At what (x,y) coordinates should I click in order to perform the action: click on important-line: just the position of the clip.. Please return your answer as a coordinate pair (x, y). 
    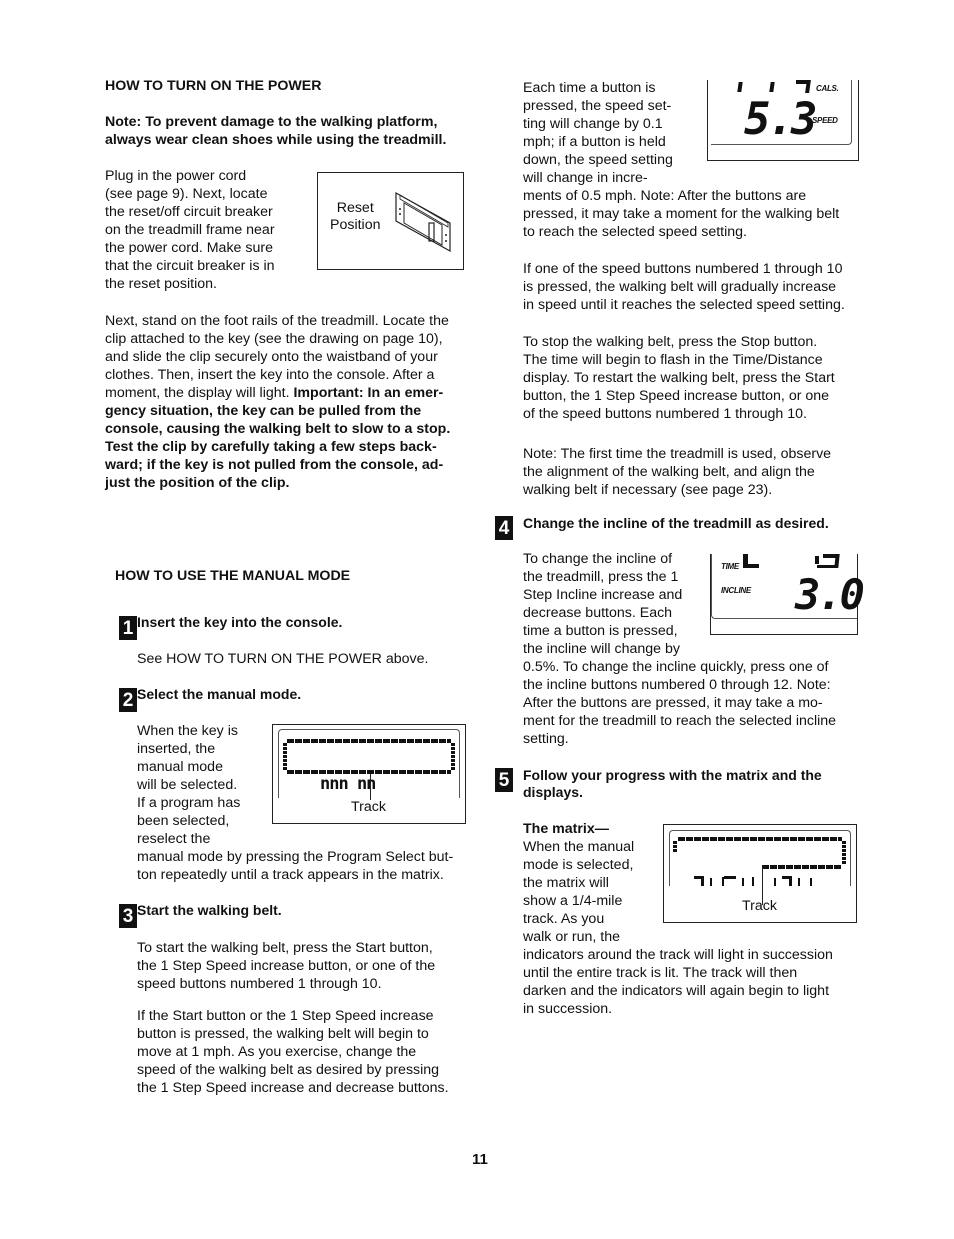
    Looking at the image, I should click on (197, 483).